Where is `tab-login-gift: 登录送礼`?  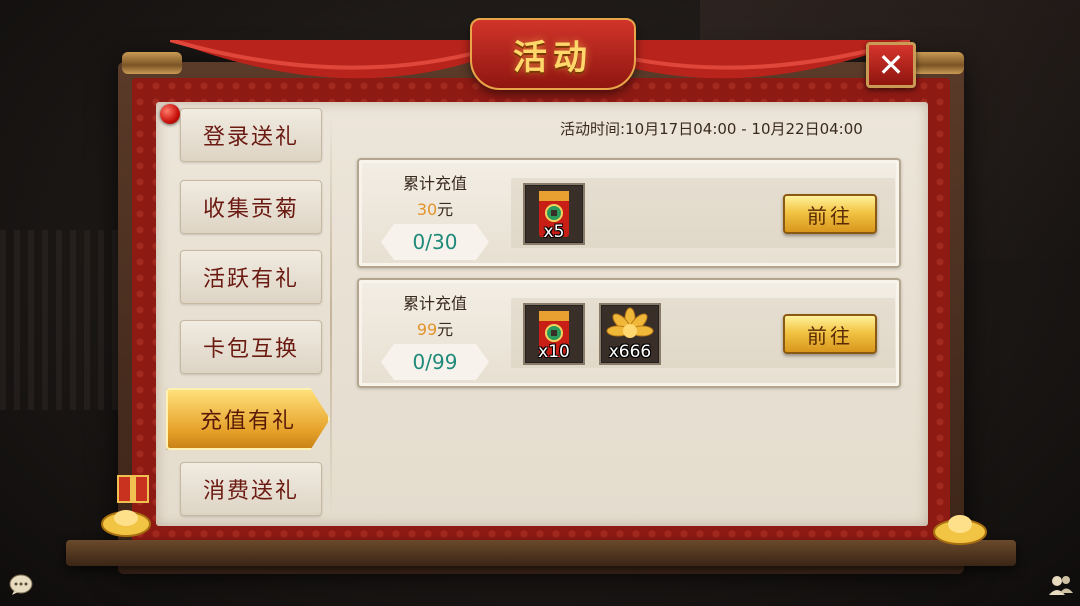
tab-login-gift: 登录送礼 is located at coordinates (251, 135).